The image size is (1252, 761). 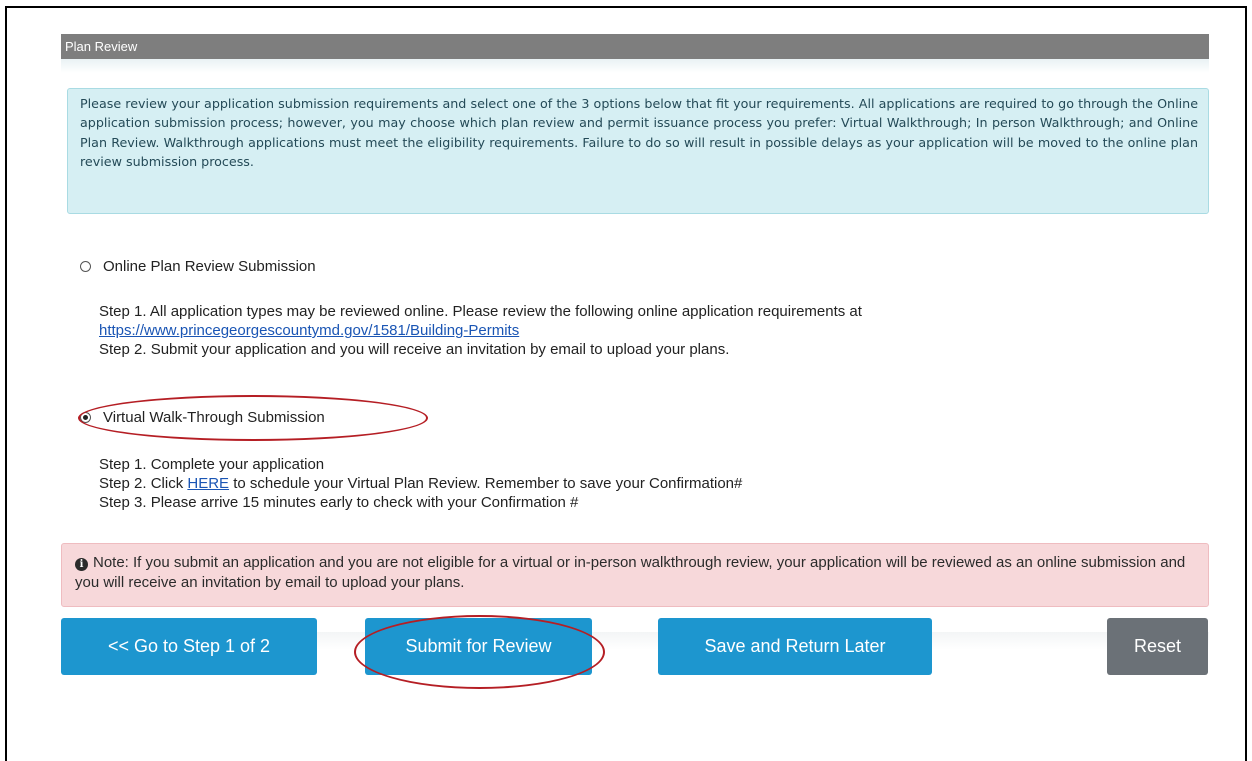 What do you see at coordinates (85, 266) in the screenshot?
I see `radio-online-plan-review` at bounding box center [85, 266].